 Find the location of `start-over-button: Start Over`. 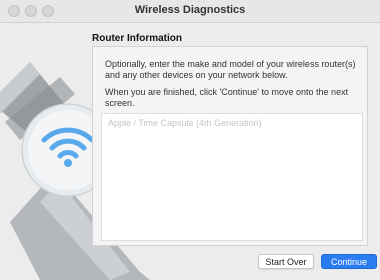

start-over-button: Start Over is located at coordinates (286, 261).